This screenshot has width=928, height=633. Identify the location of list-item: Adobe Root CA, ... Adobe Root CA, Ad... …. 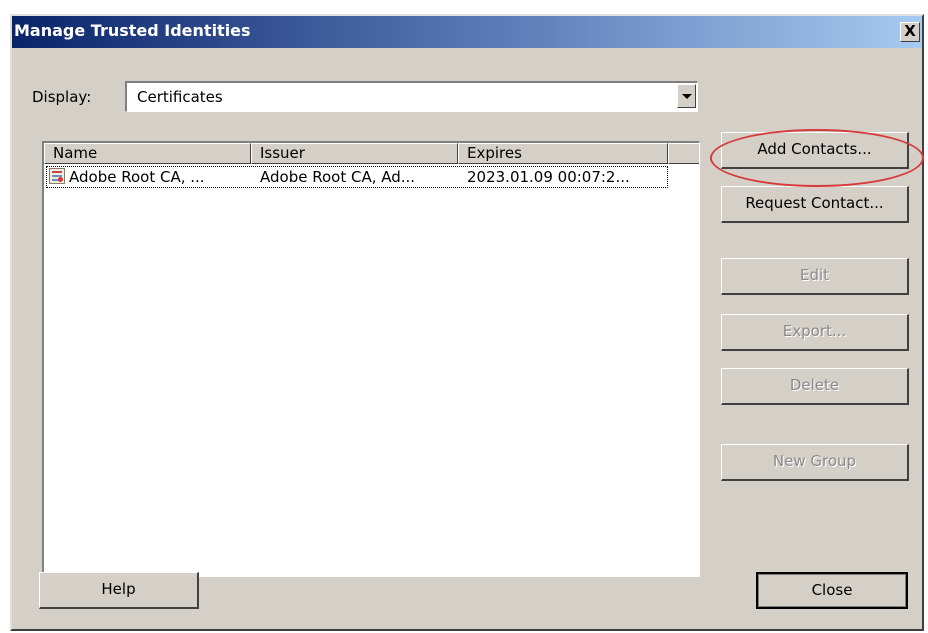
(357, 177).